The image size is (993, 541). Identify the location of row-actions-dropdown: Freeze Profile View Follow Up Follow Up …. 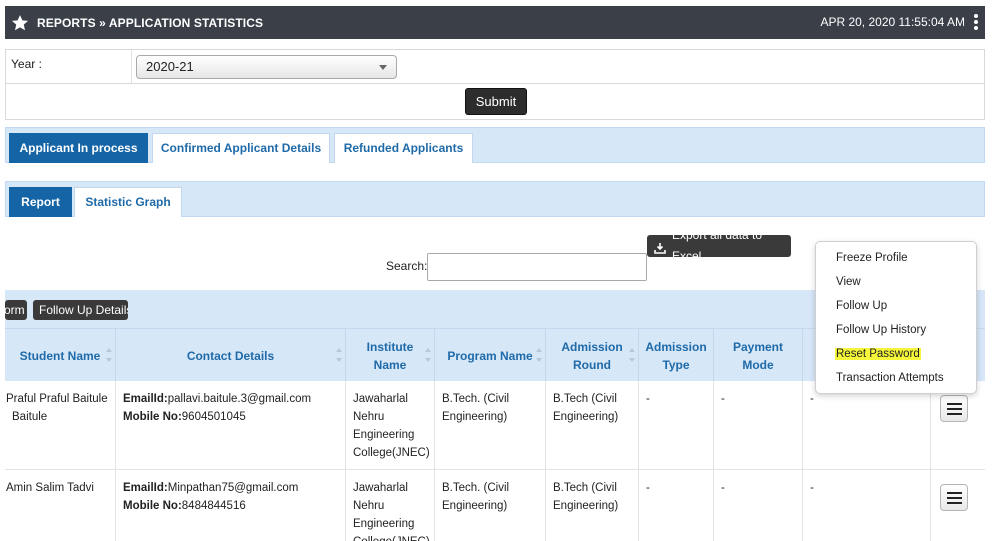
(896, 317).